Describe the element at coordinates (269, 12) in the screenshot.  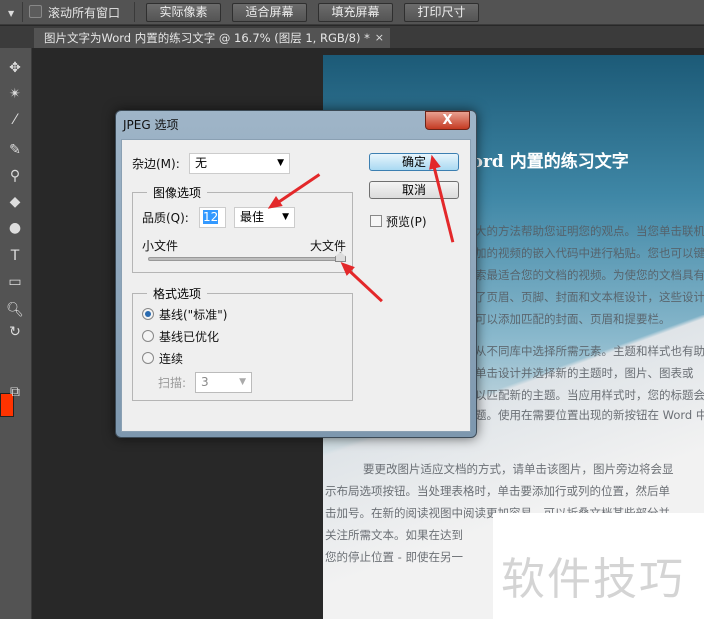
I see `fit-screen-button: 适合屏幕` at that location.